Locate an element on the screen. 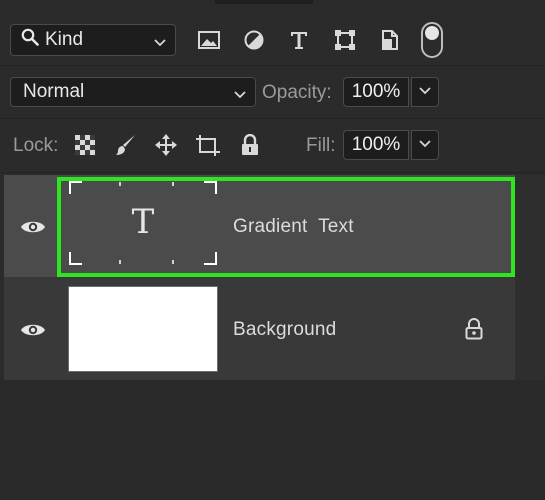 The height and width of the screenshot is (500, 545). layer-filter-bar: Kind is located at coordinates (272, 39).